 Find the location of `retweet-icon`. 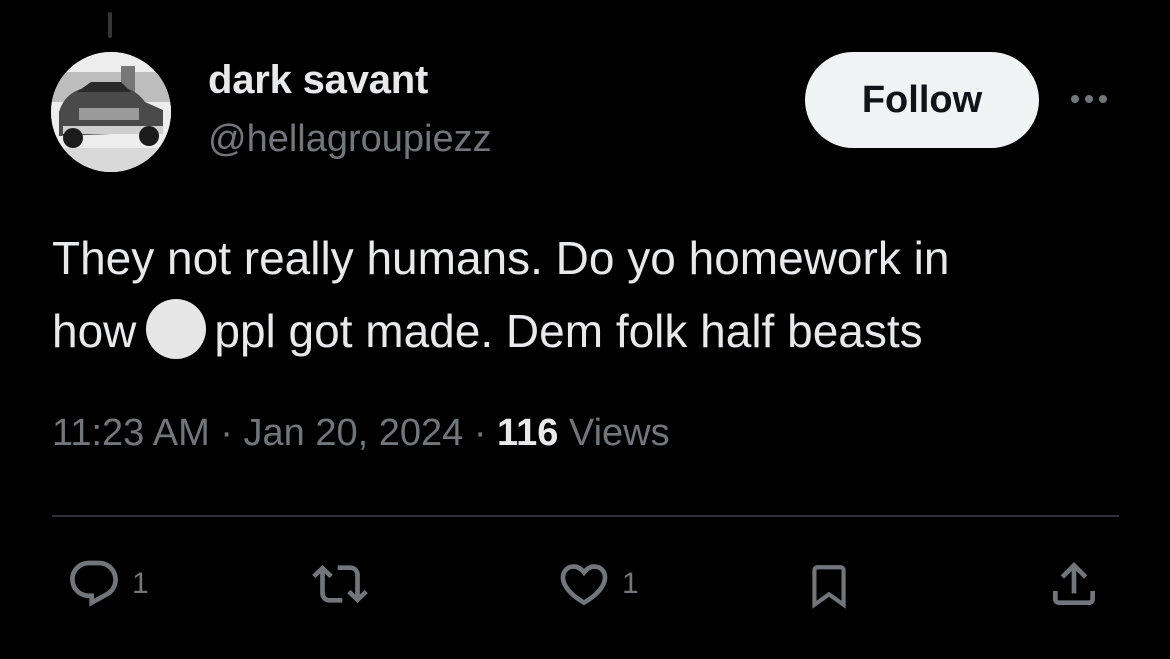

retweet-icon is located at coordinates (340, 584).